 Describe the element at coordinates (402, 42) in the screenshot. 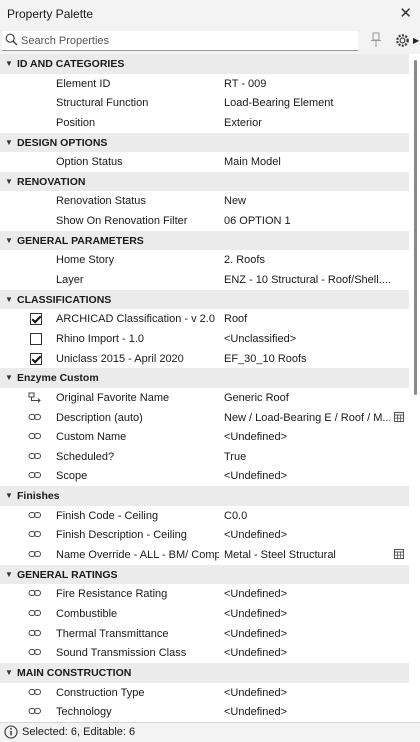

I see `settings-gear-icon` at that location.